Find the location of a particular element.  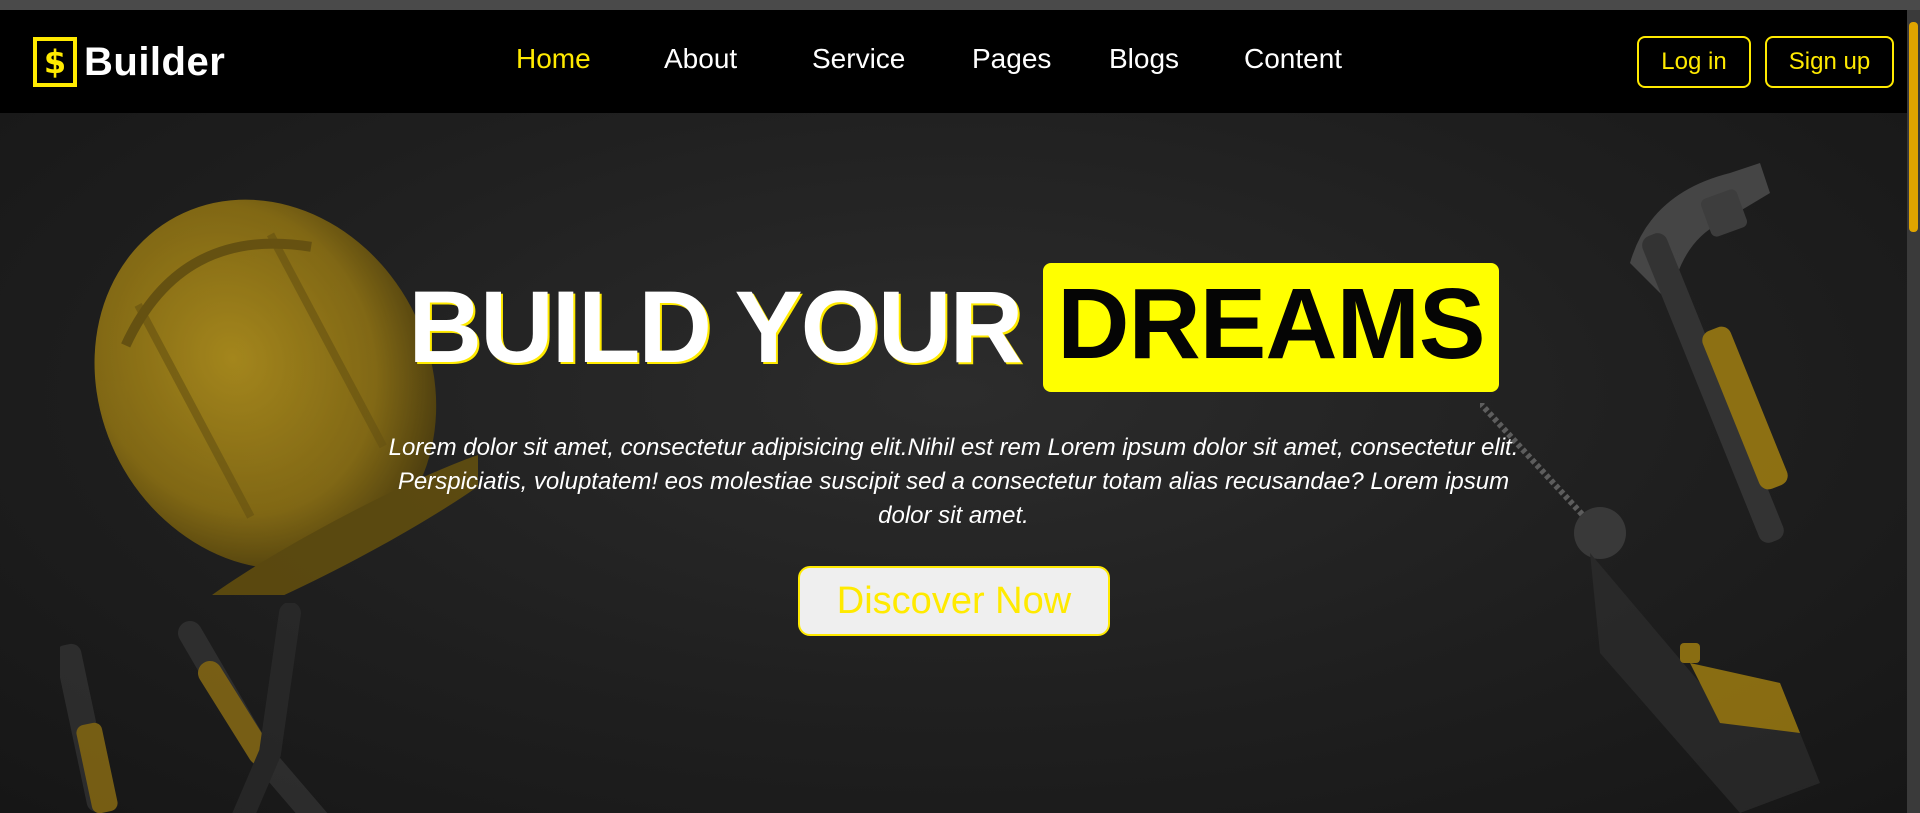

nav-item-service: Service is located at coordinates (858, 59).